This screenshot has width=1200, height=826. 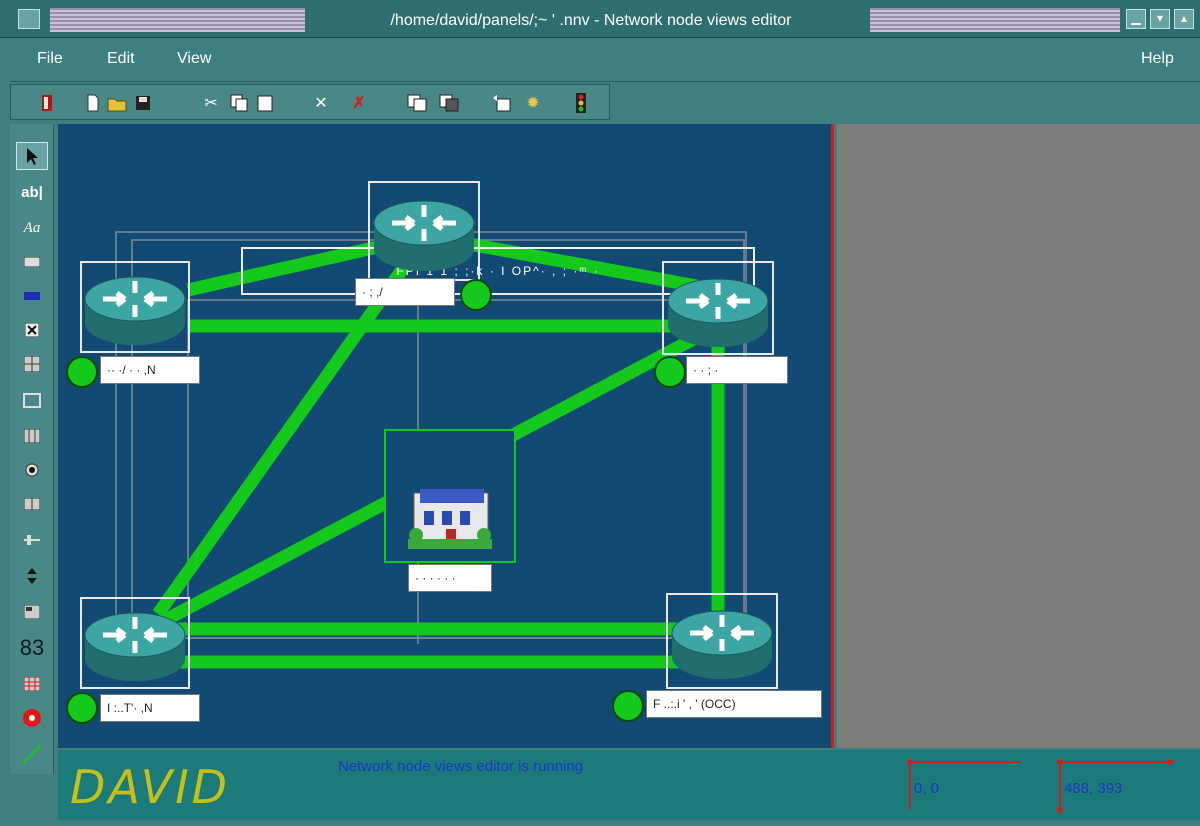 I want to click on line-tool-icon, so click(x=32, y=754).